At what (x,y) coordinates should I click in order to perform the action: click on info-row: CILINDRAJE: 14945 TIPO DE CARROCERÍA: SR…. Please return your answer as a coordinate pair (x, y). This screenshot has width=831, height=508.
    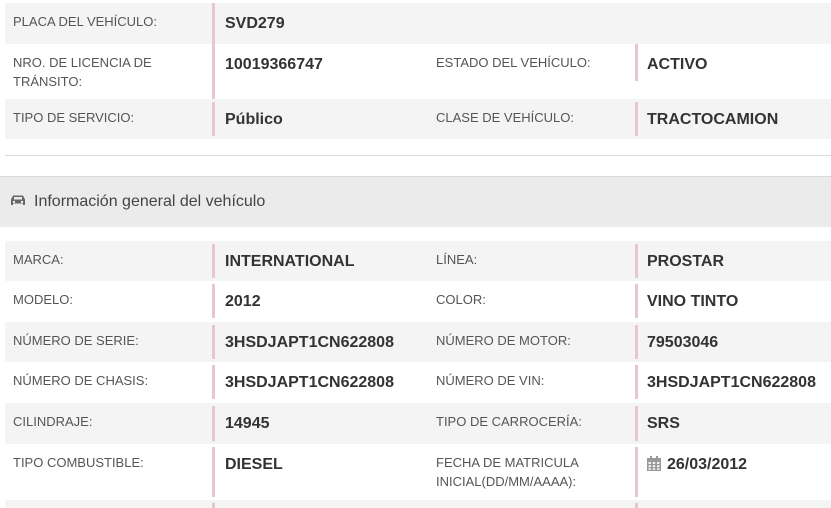
    Looking at the image, I should click on (418, 423).